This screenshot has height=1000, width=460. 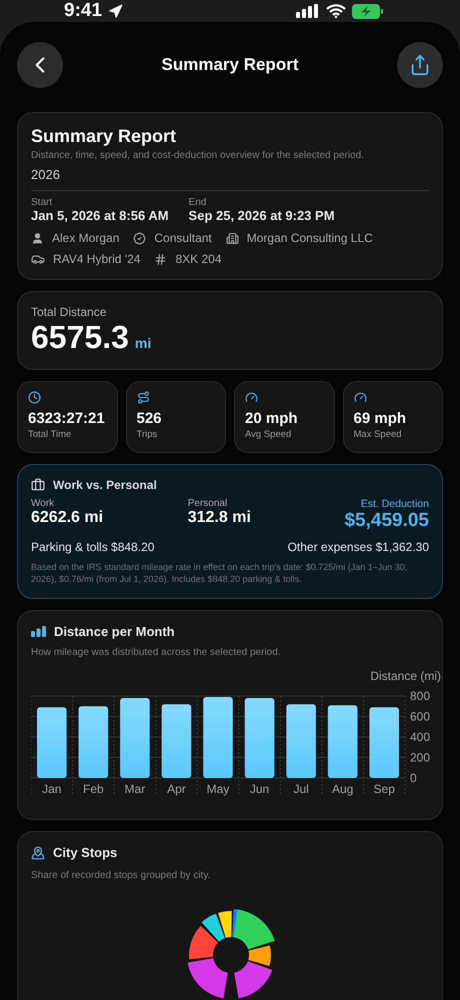 I want to click on card-title: Distance per Month, so click(x=114, y=632).